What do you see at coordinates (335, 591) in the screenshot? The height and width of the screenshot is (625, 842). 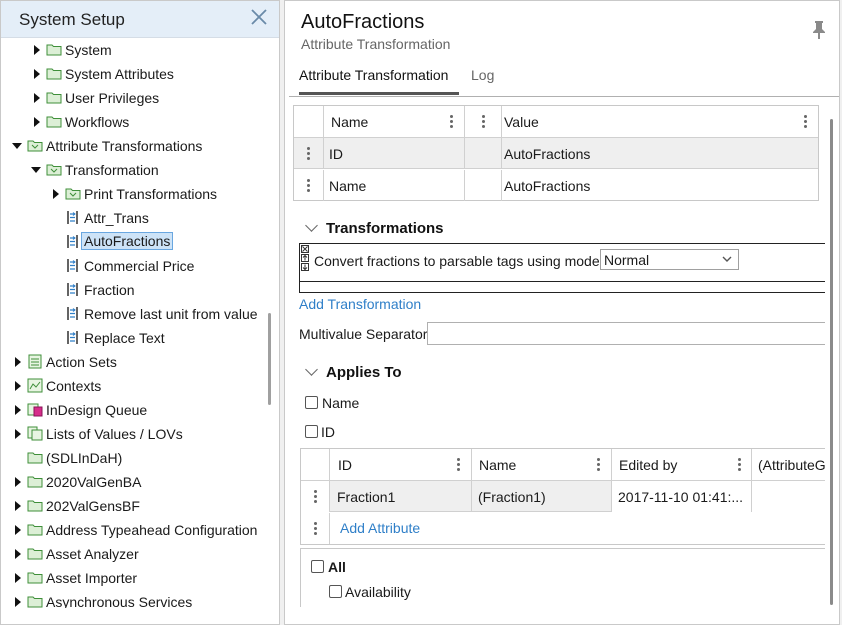 I see `availability-checkbox` at bounding box center [335, 591].